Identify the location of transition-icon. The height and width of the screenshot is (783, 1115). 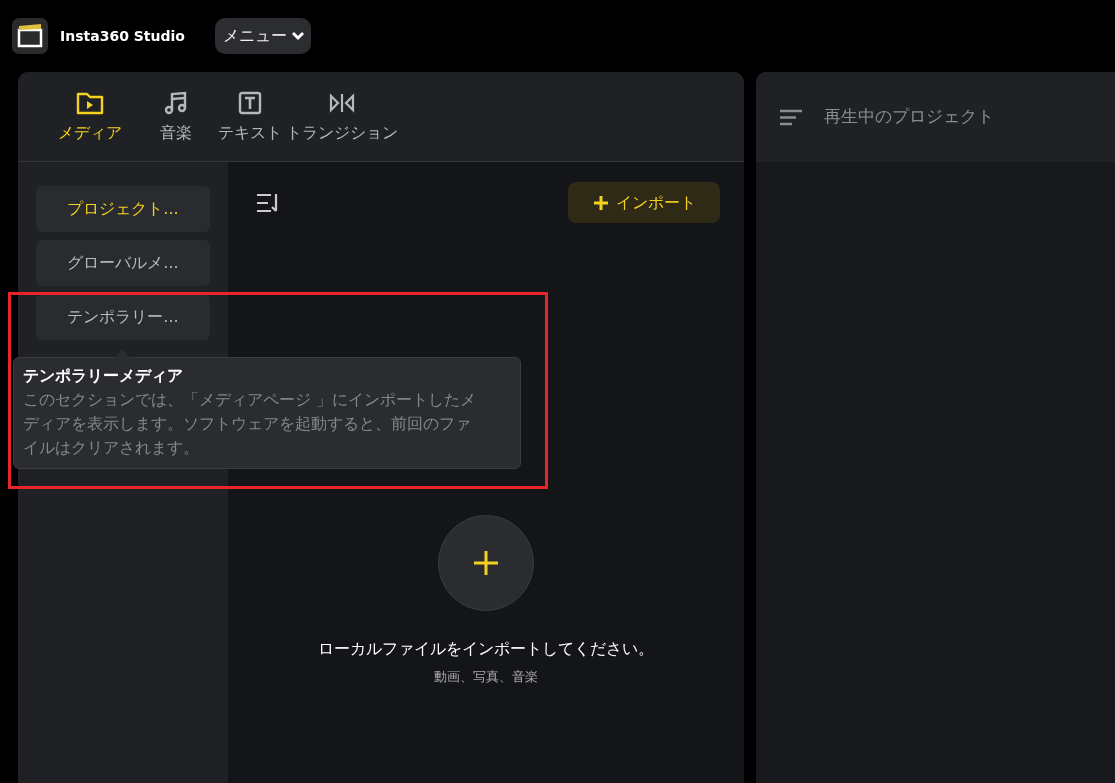
(342, 103).